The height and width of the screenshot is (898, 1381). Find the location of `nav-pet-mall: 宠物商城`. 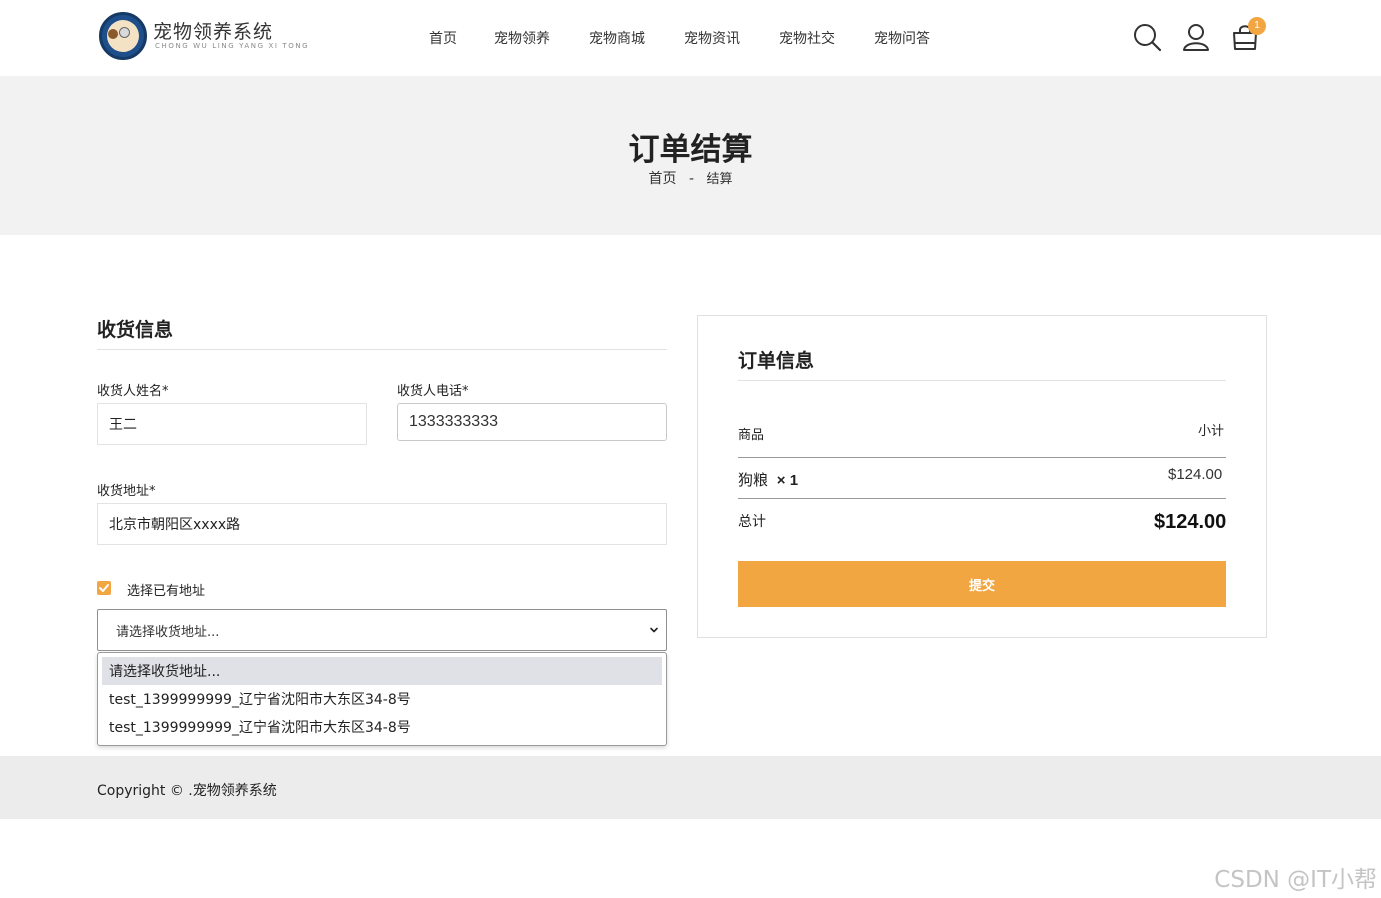

nav-pet-mall: 宠物商城 is located at coordinates (617, 38).